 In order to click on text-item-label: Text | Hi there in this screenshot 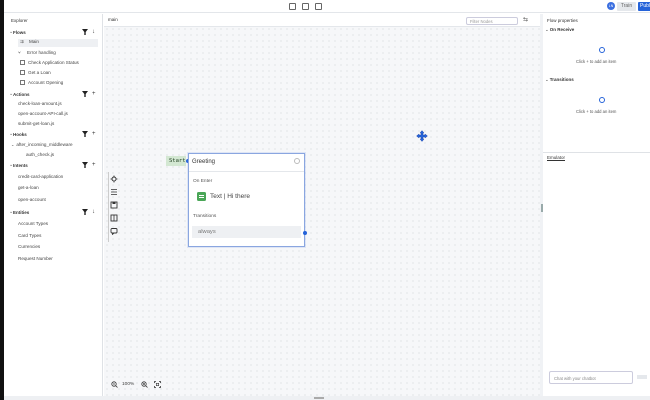, I will do `click(230, 197)`.